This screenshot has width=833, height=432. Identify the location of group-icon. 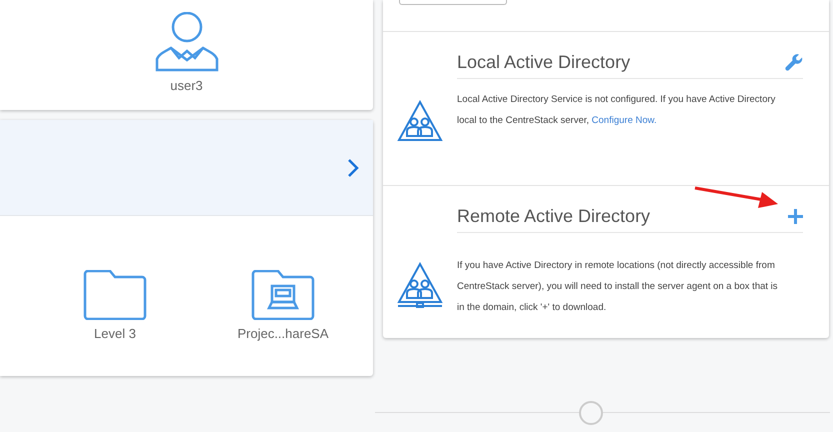
(420, 121).